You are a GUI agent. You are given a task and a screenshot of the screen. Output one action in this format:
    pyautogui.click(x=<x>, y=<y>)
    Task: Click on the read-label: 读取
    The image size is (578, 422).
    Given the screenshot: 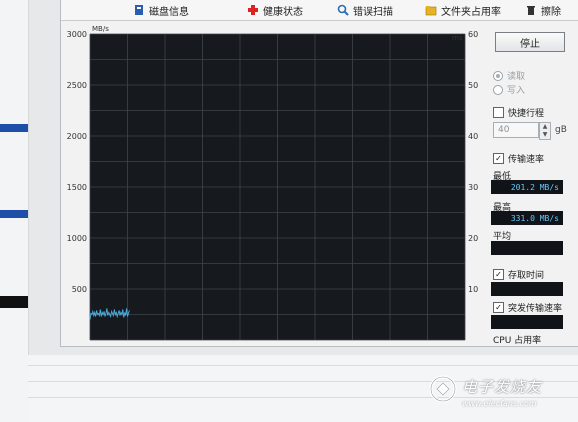 What is the action you would take?
    pyautogui.click(x=516, y=77)
    